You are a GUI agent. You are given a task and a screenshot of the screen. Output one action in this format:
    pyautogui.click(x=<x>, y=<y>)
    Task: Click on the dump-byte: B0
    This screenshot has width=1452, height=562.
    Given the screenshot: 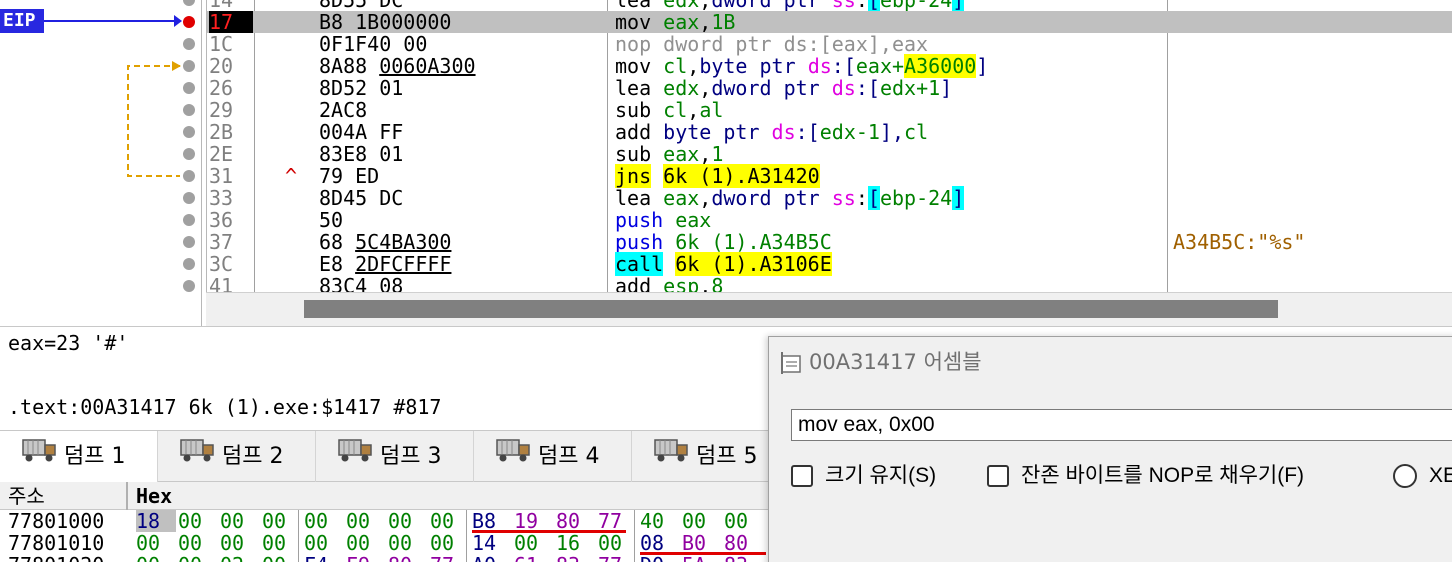 What is the action you would take?
    pyautogui.click(x=702, y=543)
    